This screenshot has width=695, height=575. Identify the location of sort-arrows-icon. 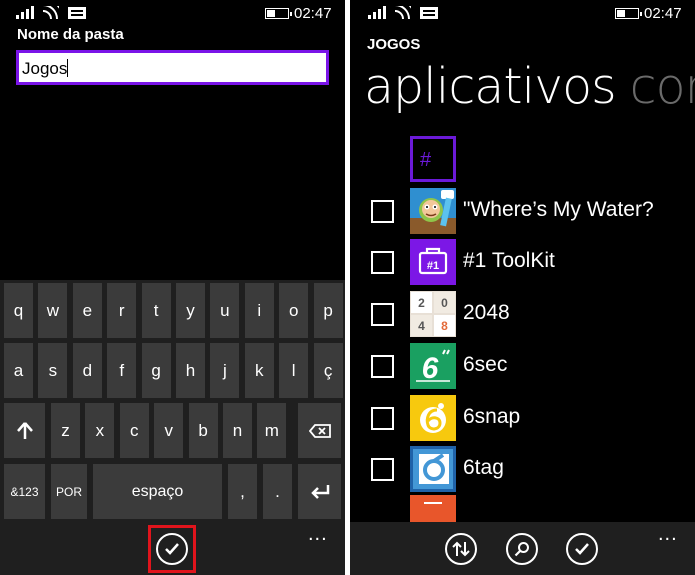
(461, 549).